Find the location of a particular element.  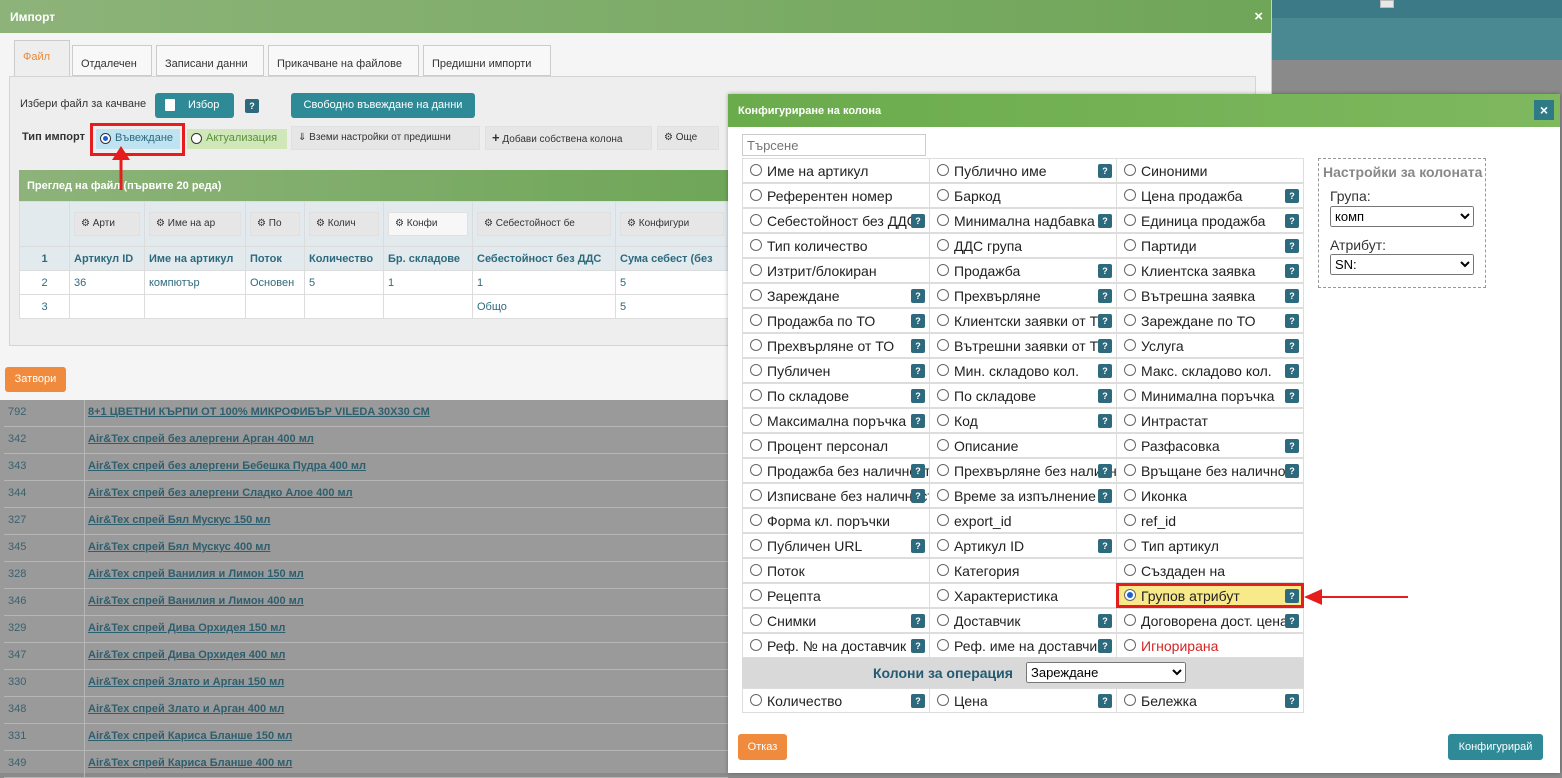

column-option: Макс. складово кол.? is located at coordinates (1210, 370).